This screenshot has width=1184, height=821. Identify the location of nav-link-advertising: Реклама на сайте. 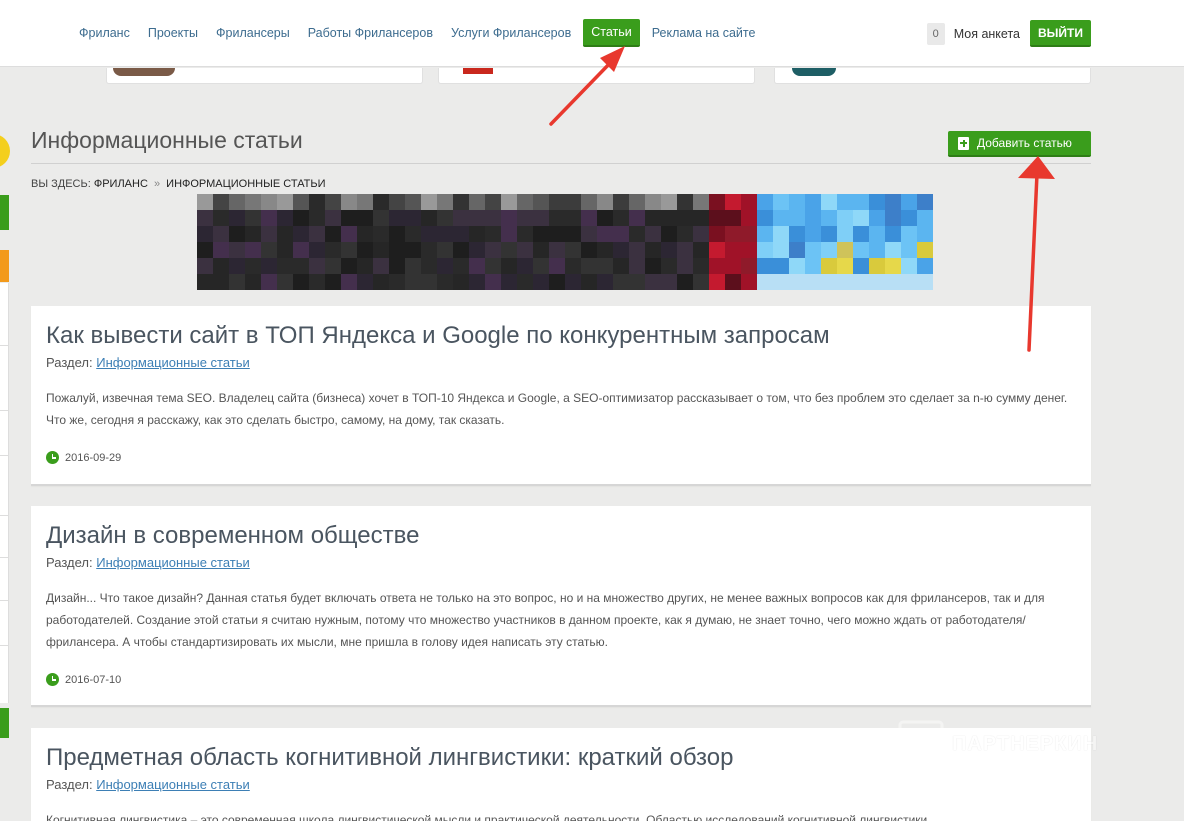
(704, 33).